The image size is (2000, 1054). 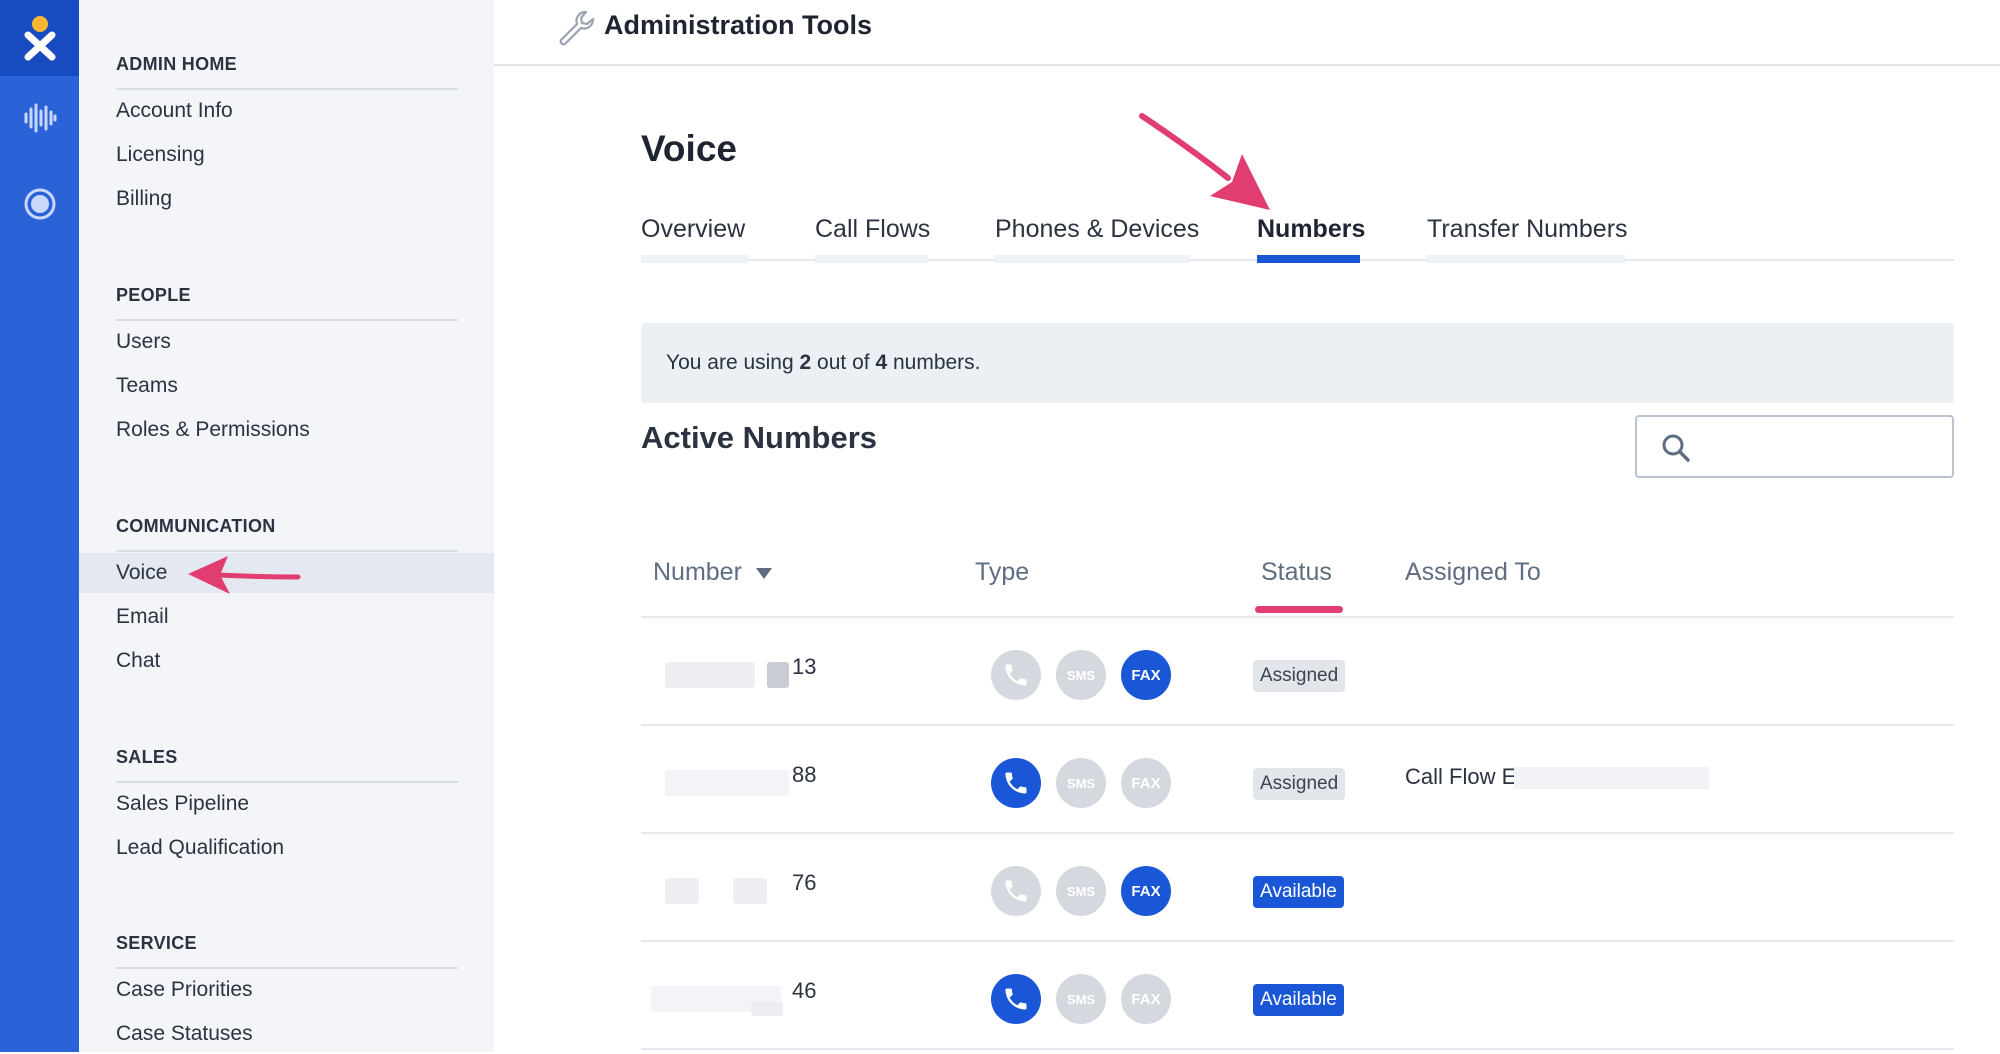 I want to click on tab-label: Call Flows, so click(x=873, y=229).